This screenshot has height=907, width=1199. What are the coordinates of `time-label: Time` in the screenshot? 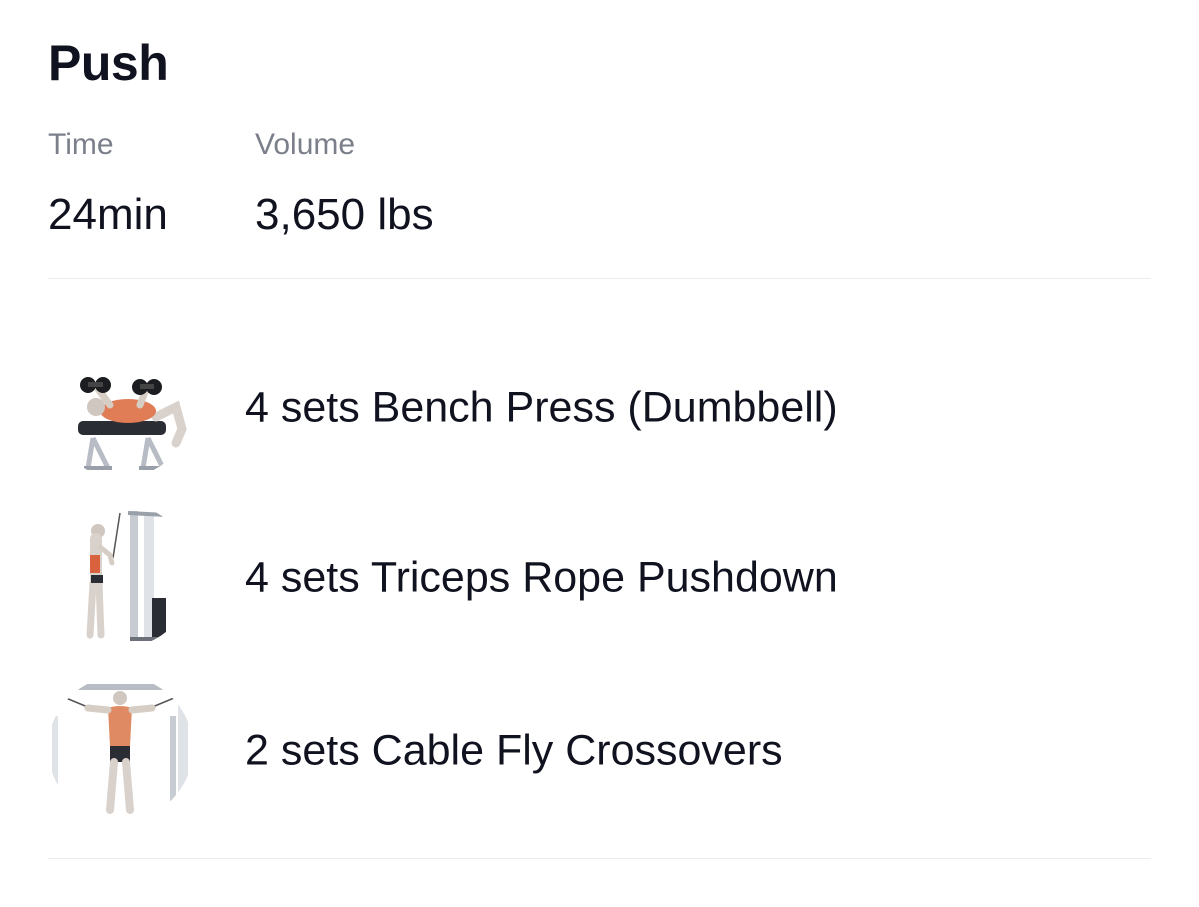 It's located at (81, 144).